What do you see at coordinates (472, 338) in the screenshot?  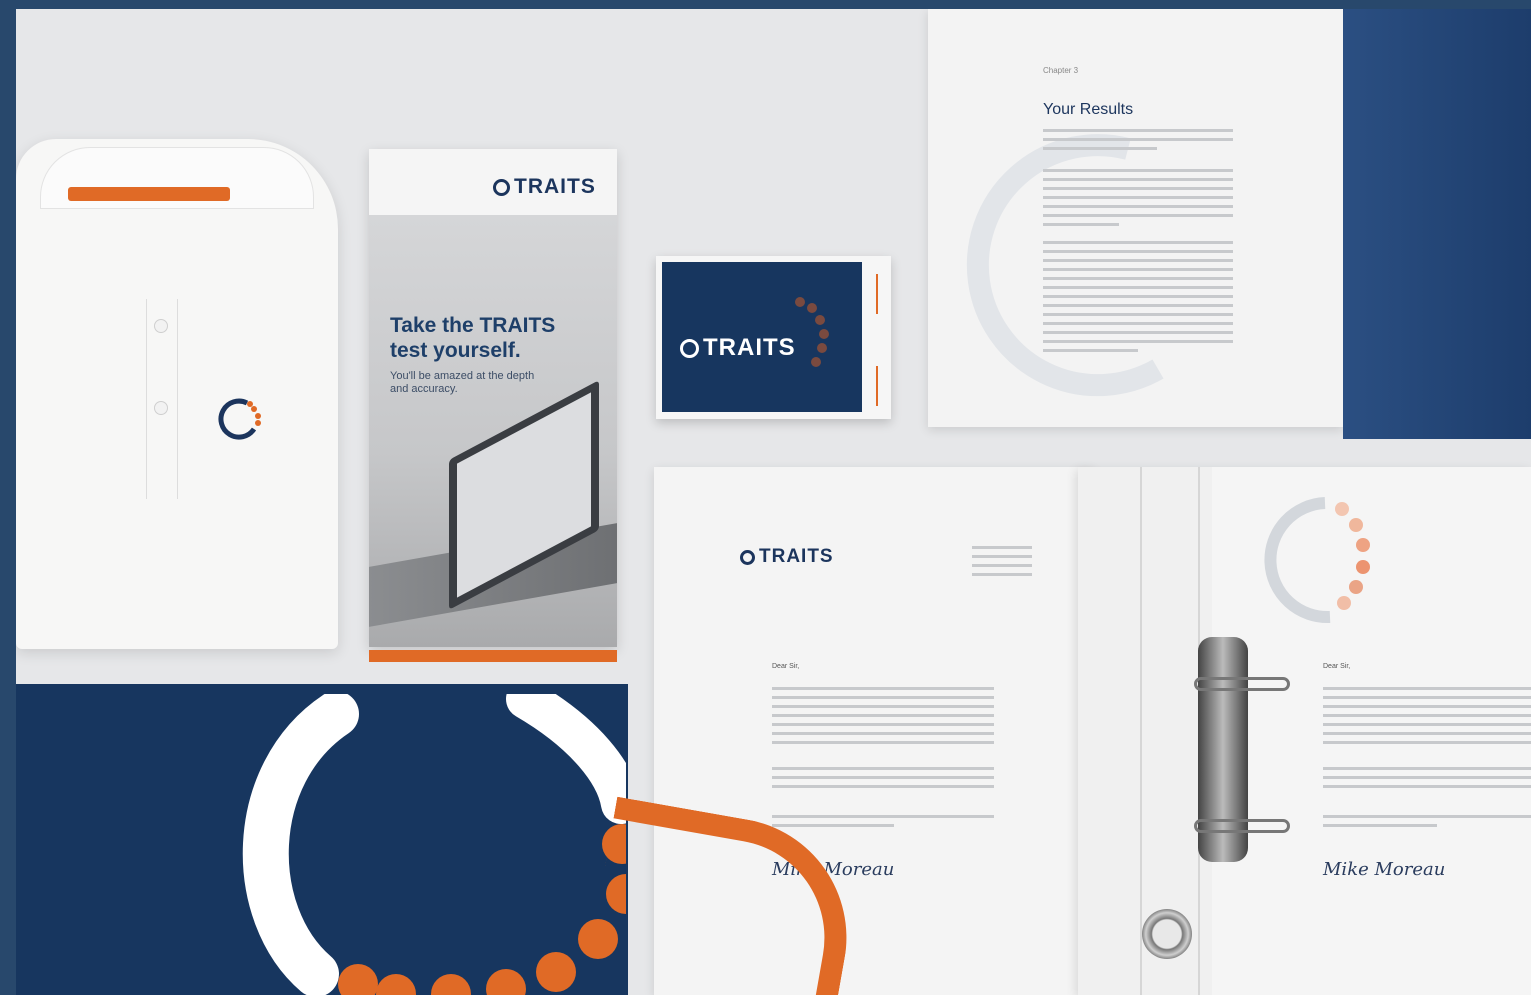 I see `brochure-headline: Take the TRAITS test yourself.` at bounding box center [472, 338].